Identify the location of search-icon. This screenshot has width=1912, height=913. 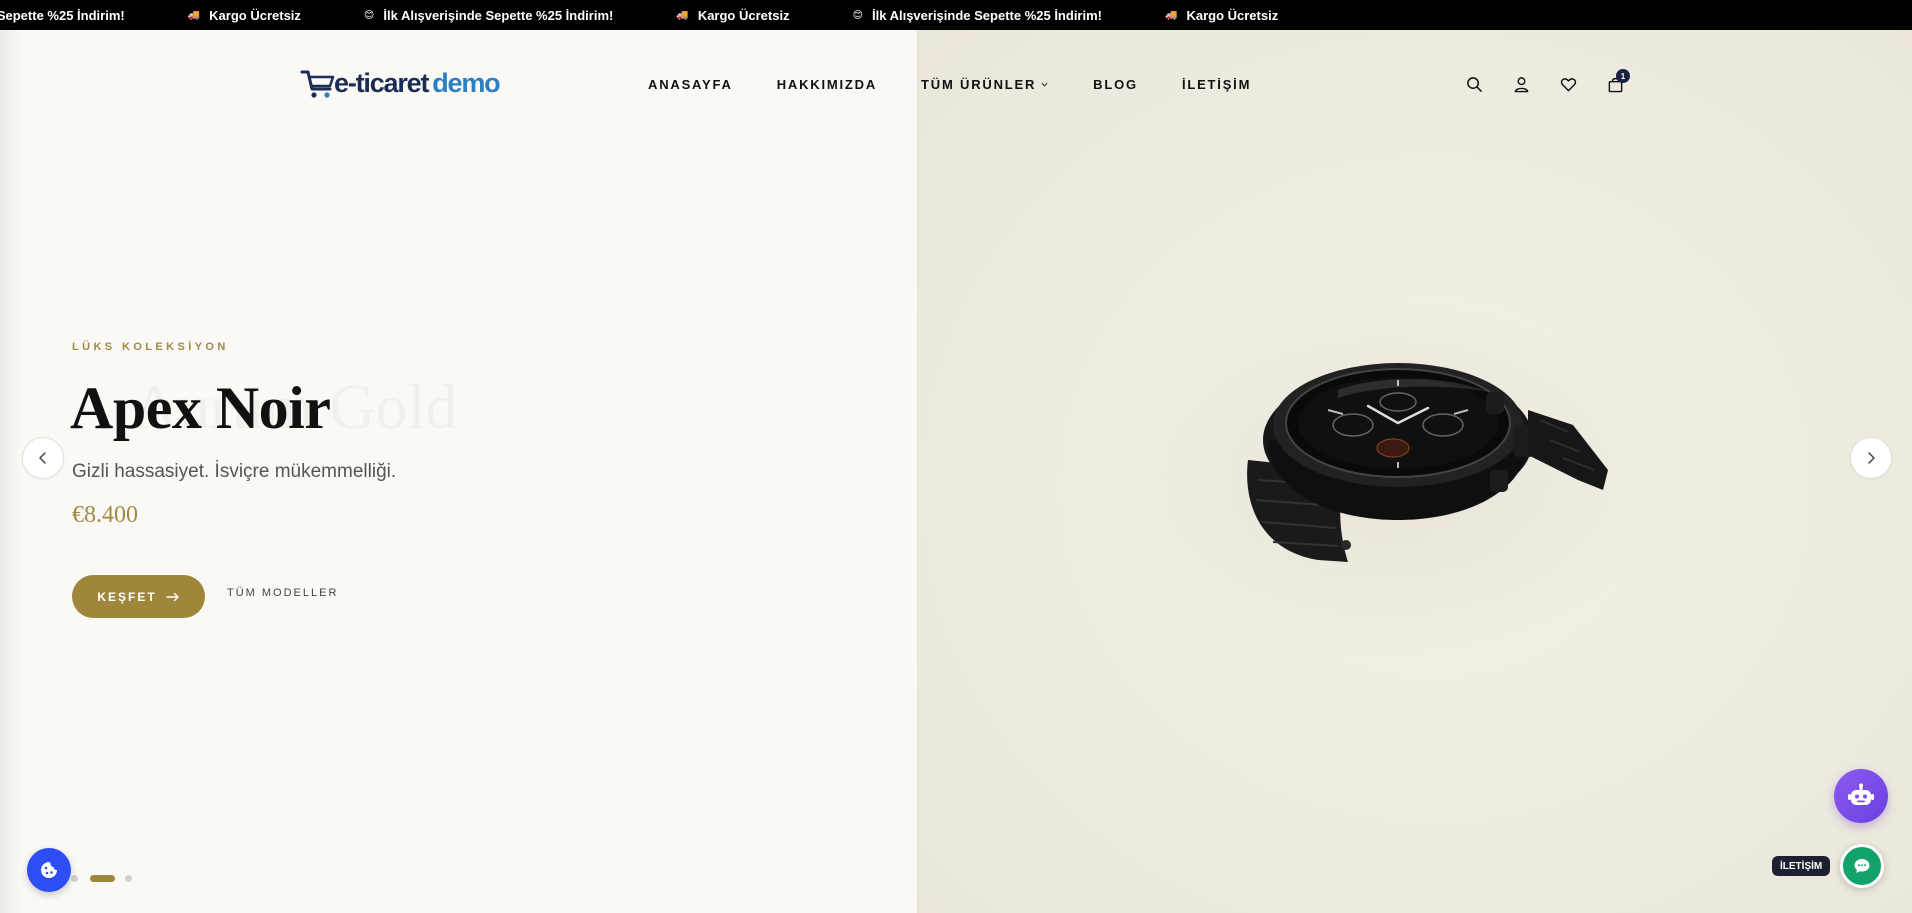
(1474, 84).